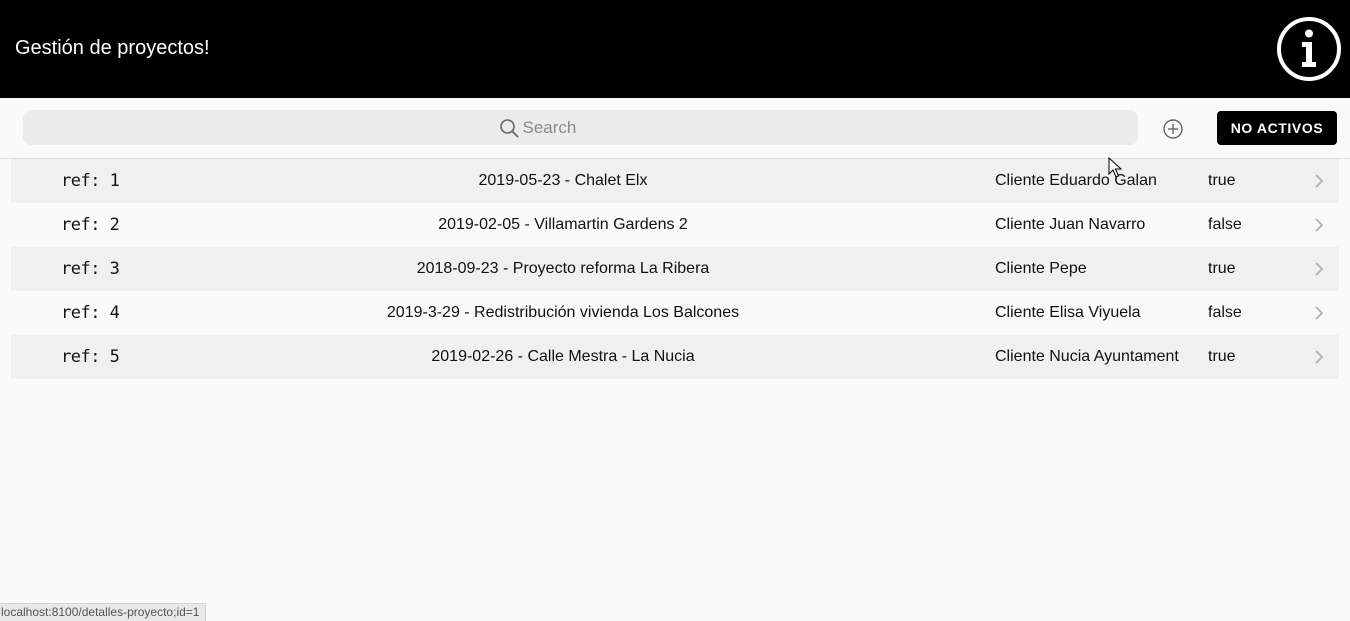  What do you see at coordinates (90, 269) in the screenshot?
I see `project-ref: ref: 3` at bounding box center [90, 269].